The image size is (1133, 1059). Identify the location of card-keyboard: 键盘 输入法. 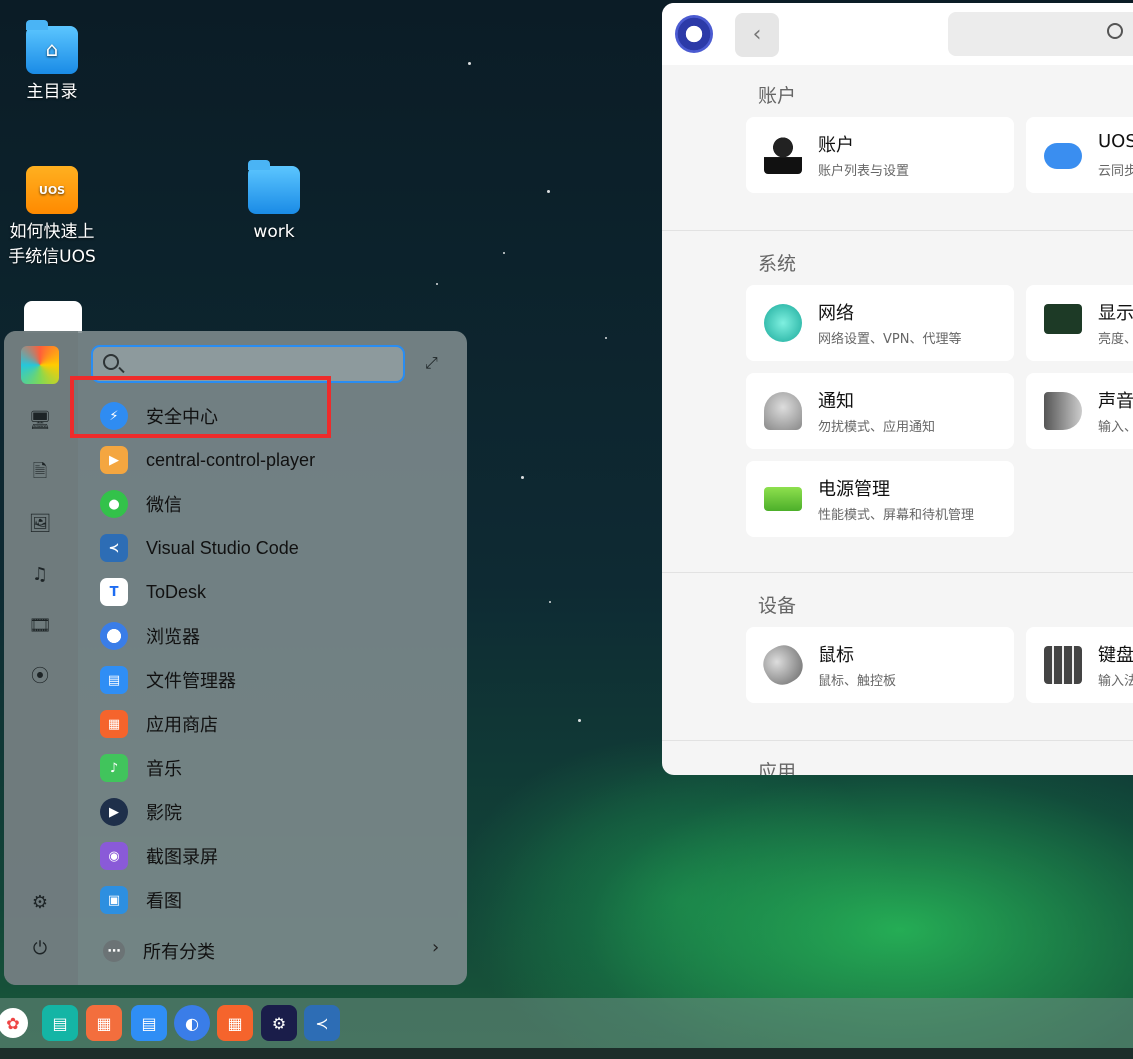
(1079, 665).